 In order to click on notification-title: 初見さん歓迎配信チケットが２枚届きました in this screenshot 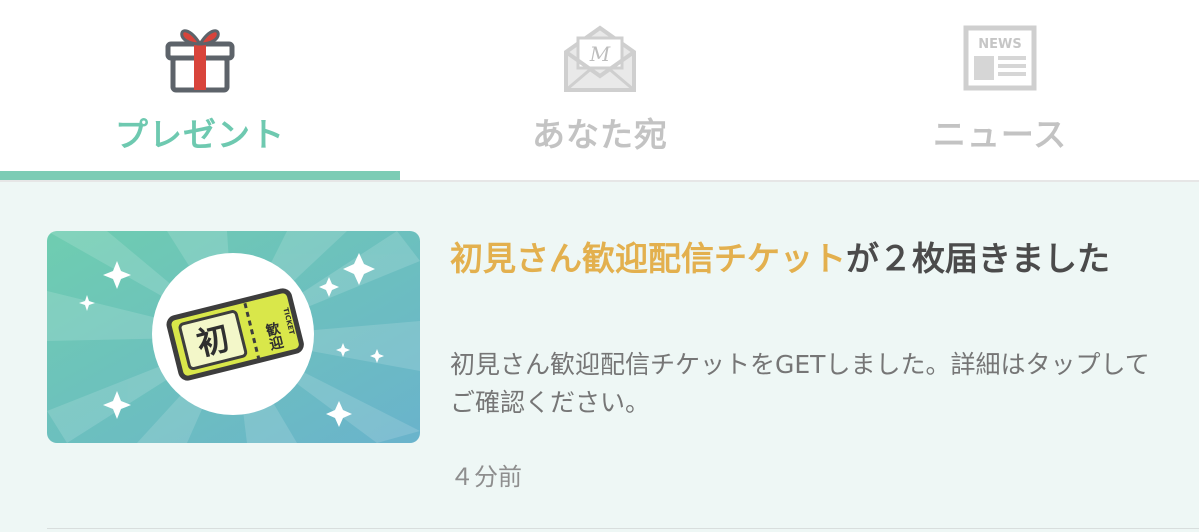, I will do `click(805, 259)`.